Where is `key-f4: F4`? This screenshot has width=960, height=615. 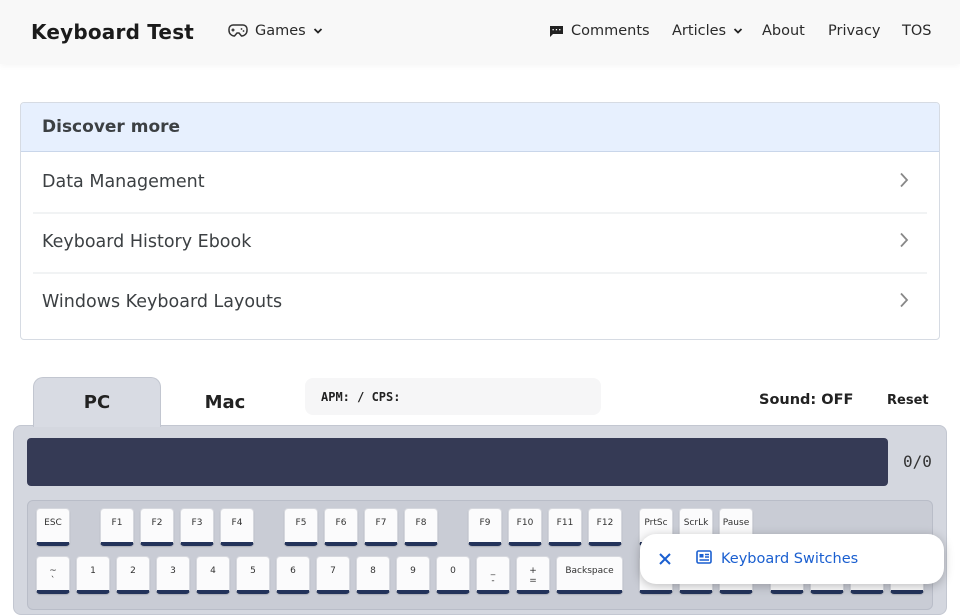 key-f4: F4 is located at coordinates (237, 527).